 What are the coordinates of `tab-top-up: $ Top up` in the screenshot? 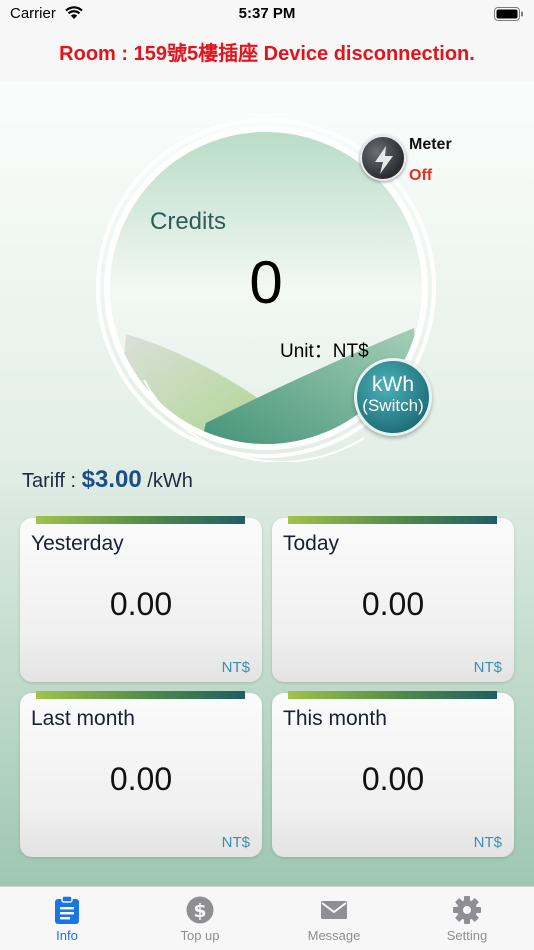 It's located at (200, 918).